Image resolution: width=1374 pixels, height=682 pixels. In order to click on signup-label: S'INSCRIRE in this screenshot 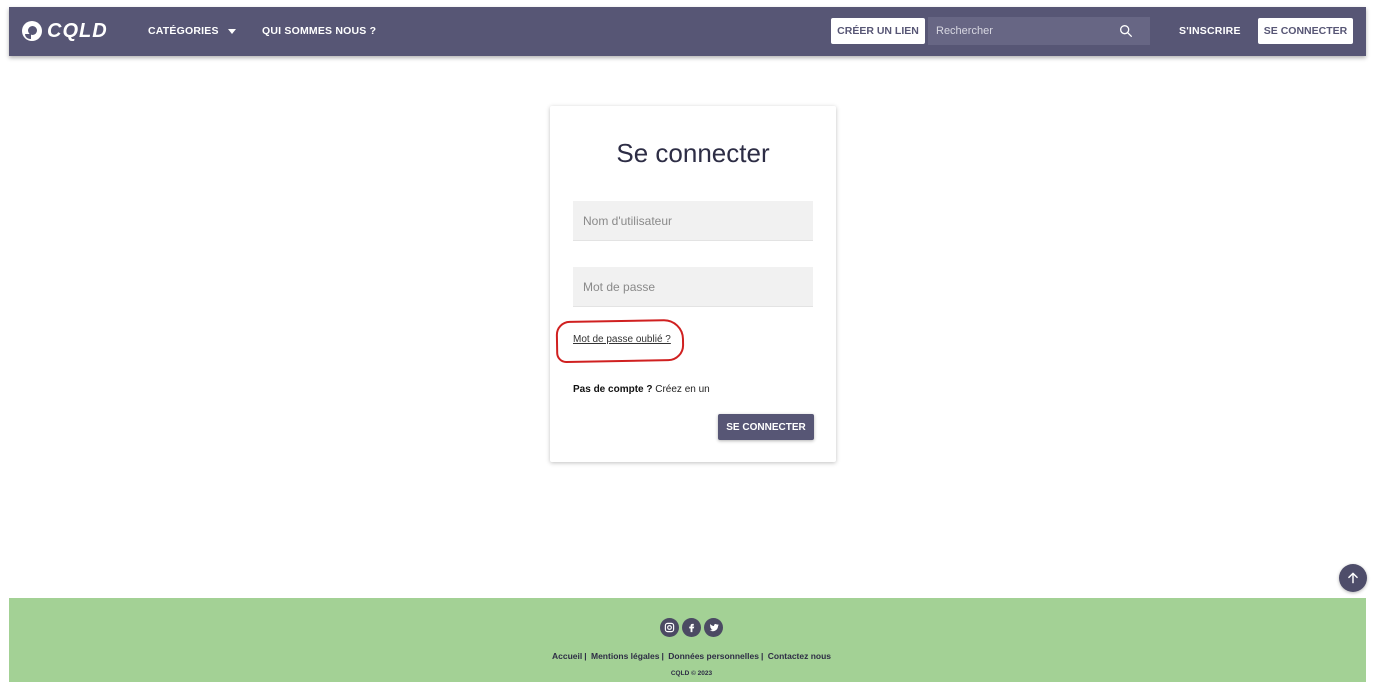, I will do `click(1210, 31)`.